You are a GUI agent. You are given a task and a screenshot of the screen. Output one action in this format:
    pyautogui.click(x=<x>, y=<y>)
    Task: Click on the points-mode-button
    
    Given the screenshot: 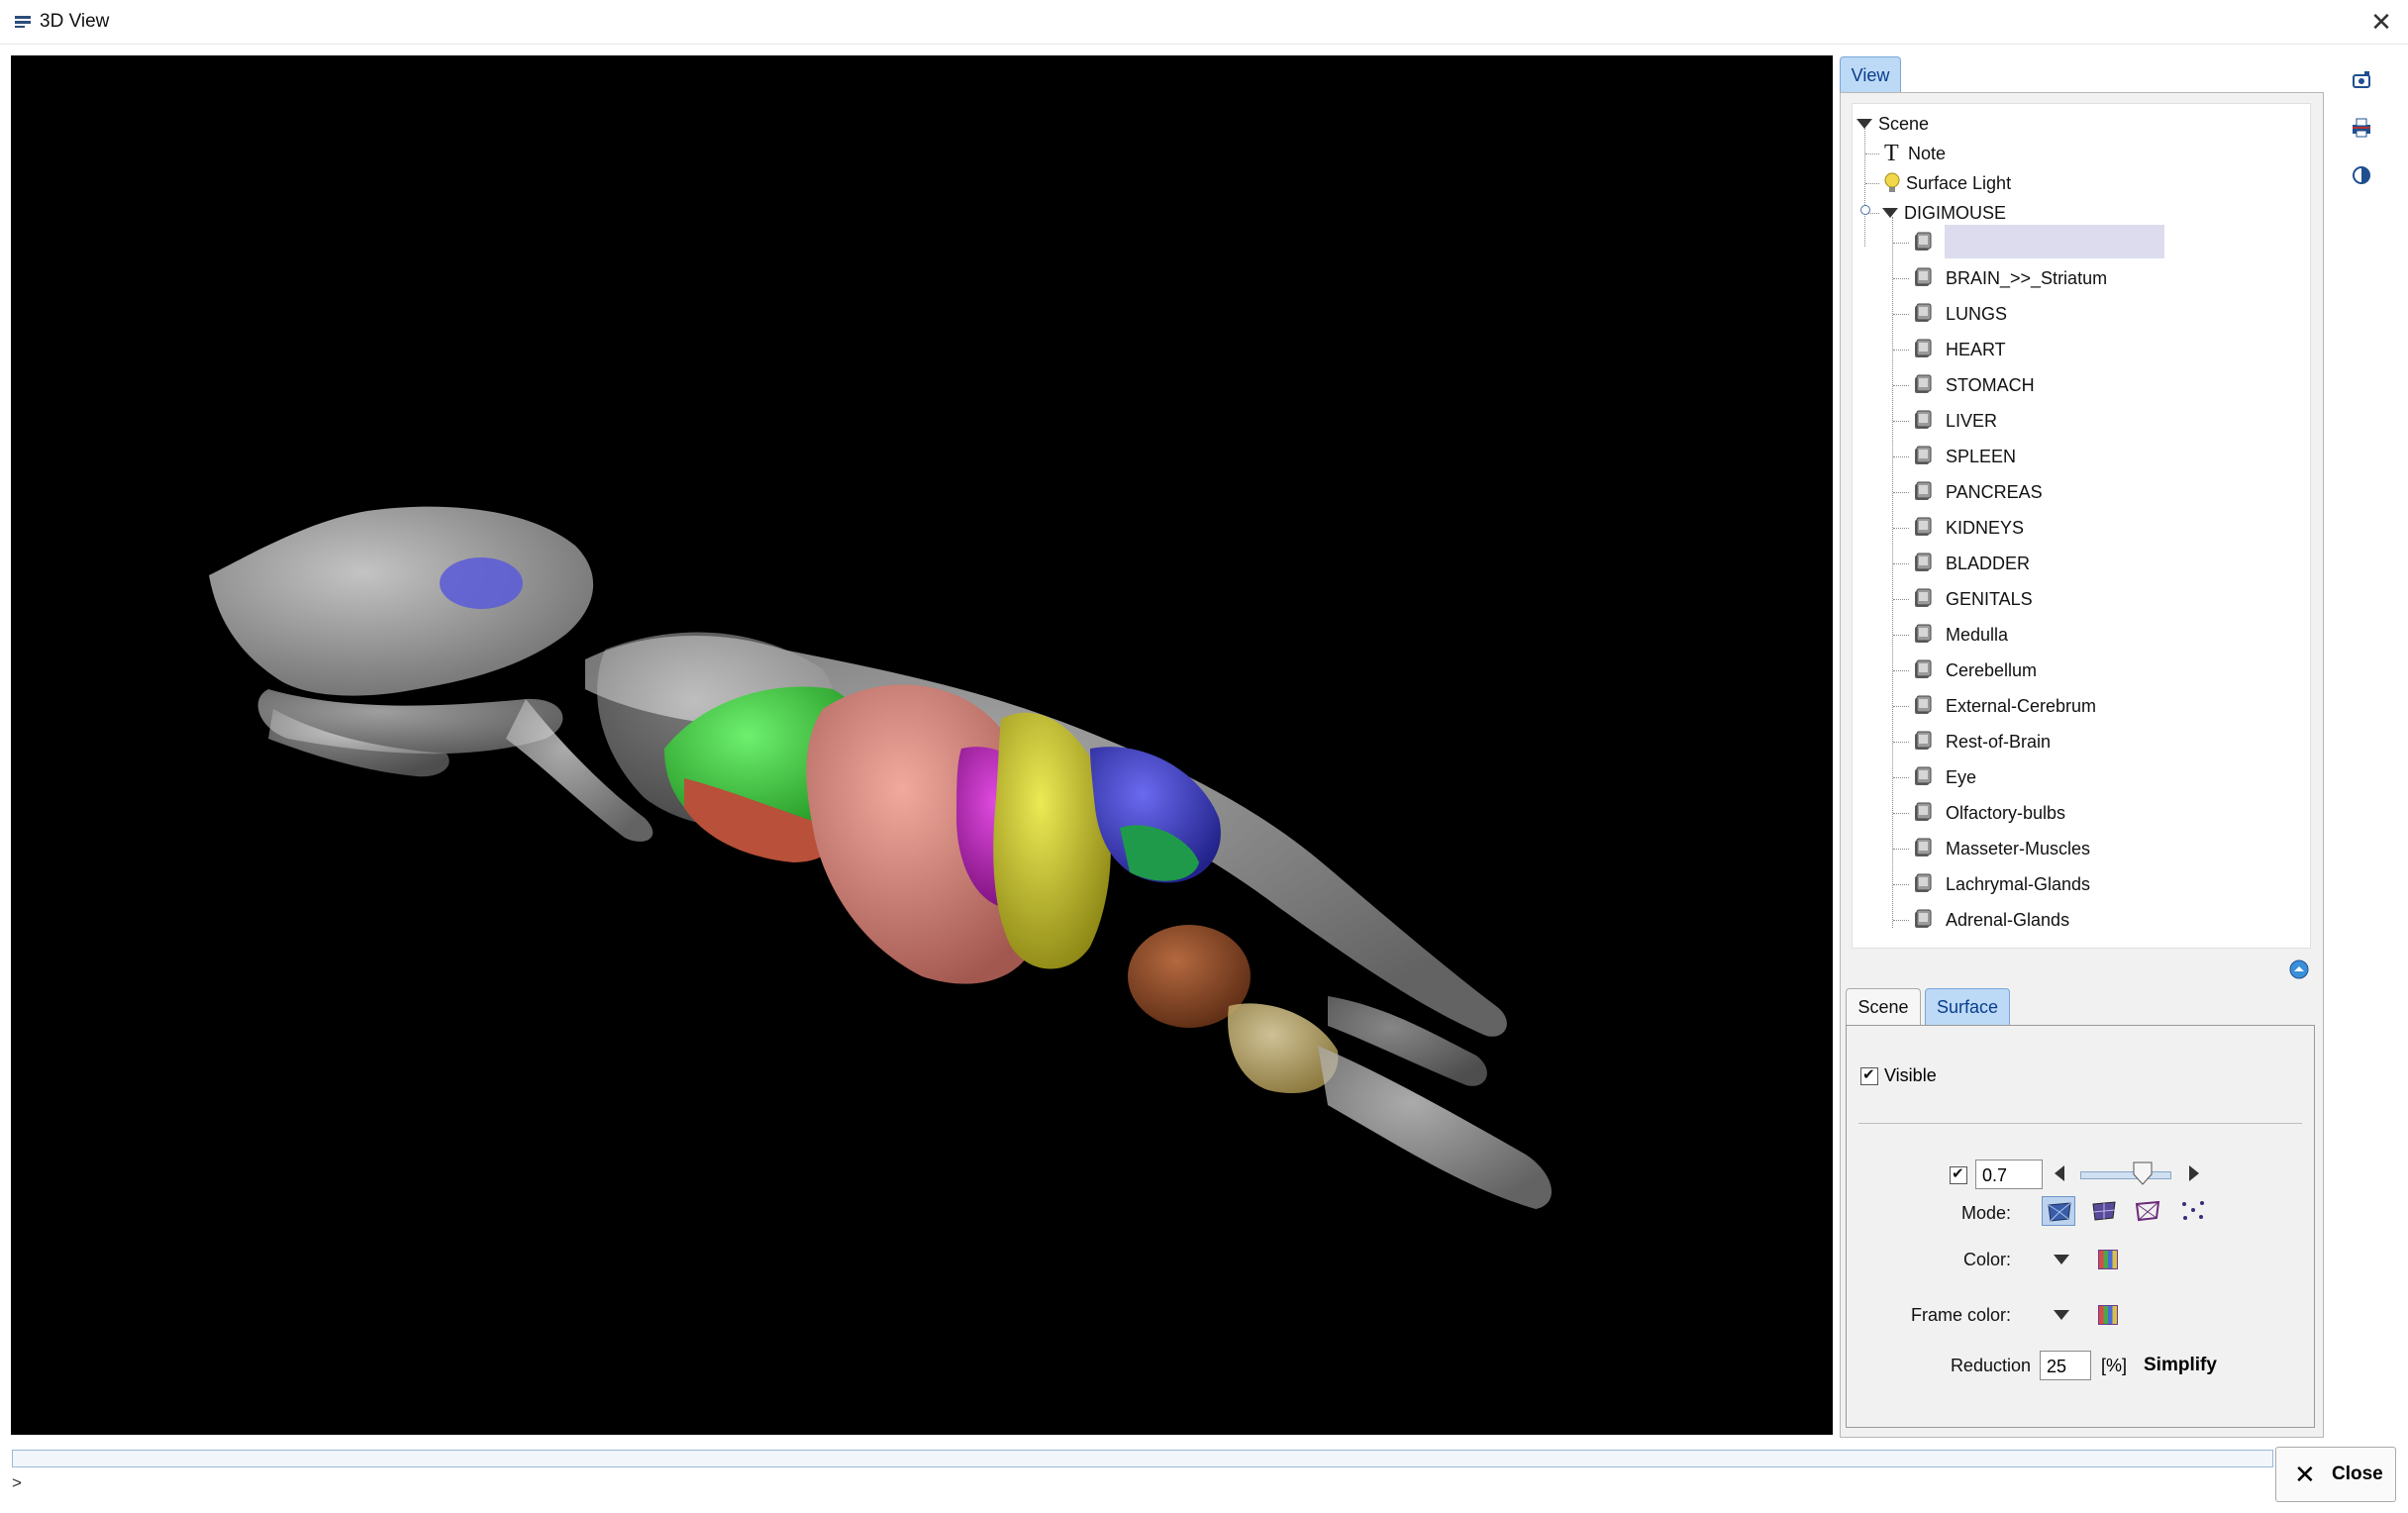 What is the action you would take?
    pyautogui.click(x=2193, y=1211)
    